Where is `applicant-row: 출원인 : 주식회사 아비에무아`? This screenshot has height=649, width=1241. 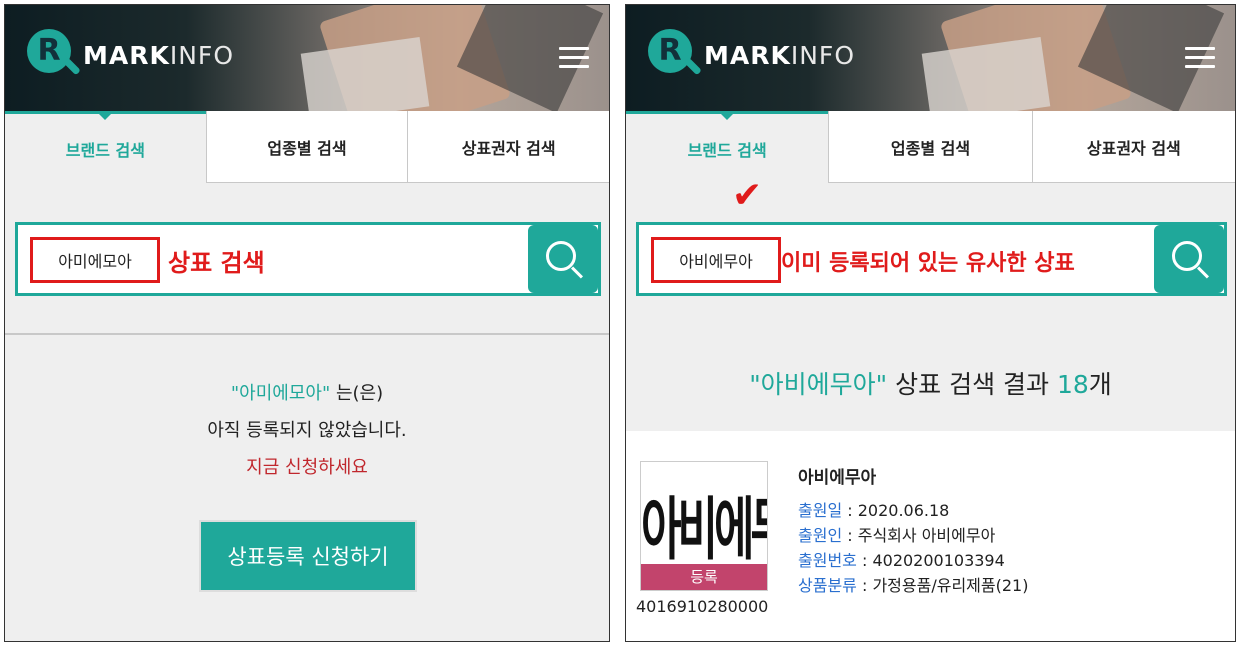 applicant-row: 출원인 : 주식회사 아비에무아 is located at coordinates (897, 535).